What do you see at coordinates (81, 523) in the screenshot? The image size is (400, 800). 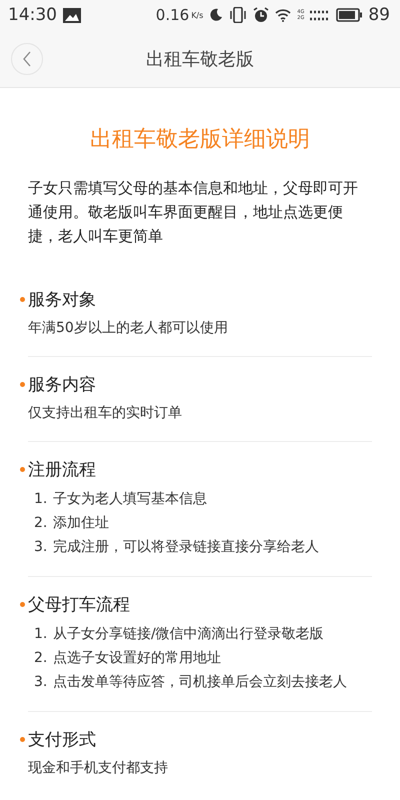 I see `step-text: 添加住址` at bounding box center [81, 523].